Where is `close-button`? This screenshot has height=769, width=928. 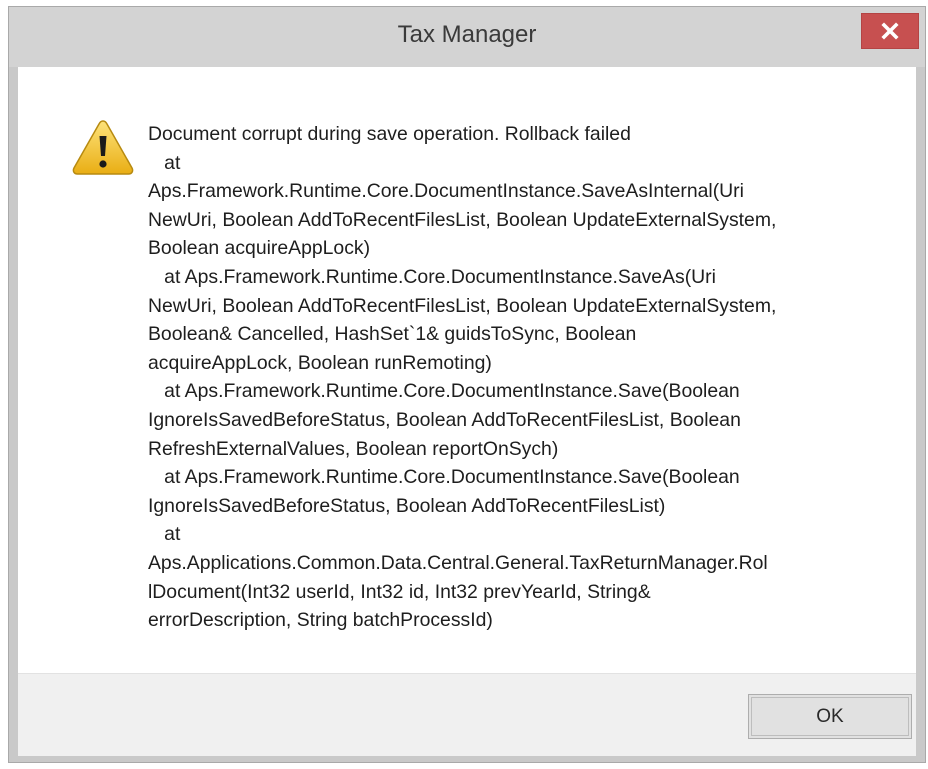 close-button is located at coordinates (890, 31).